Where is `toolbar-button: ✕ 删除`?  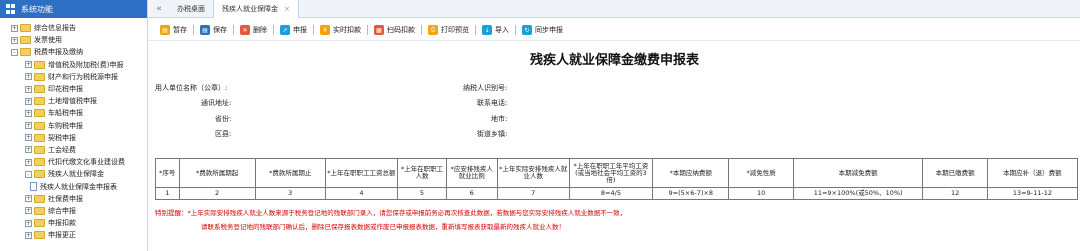
toolbar-button: ✕ 删除 is located at coordinates (253, 30).